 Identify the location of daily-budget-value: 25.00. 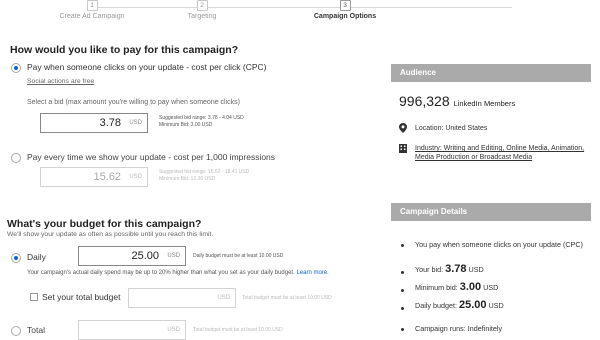
(145, 256).